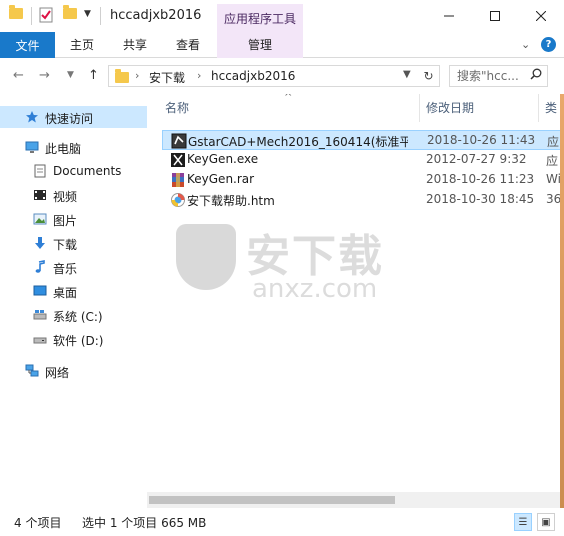 Image resolution: width=564 pixels, height=536 pixels. What do you see at coordinates (188, 45) in the screenshot?
I see `tab-view: 查看` at bounding box center [188, 45].